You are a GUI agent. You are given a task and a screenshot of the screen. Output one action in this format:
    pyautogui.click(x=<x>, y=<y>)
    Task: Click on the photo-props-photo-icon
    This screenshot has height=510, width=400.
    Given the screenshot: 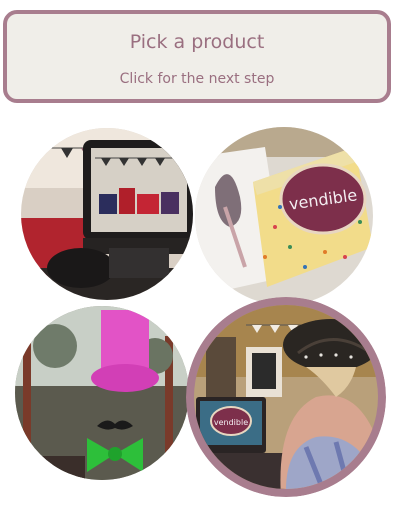 What is the action you would take?
    pyautogui.click(x=102, y=393)
    